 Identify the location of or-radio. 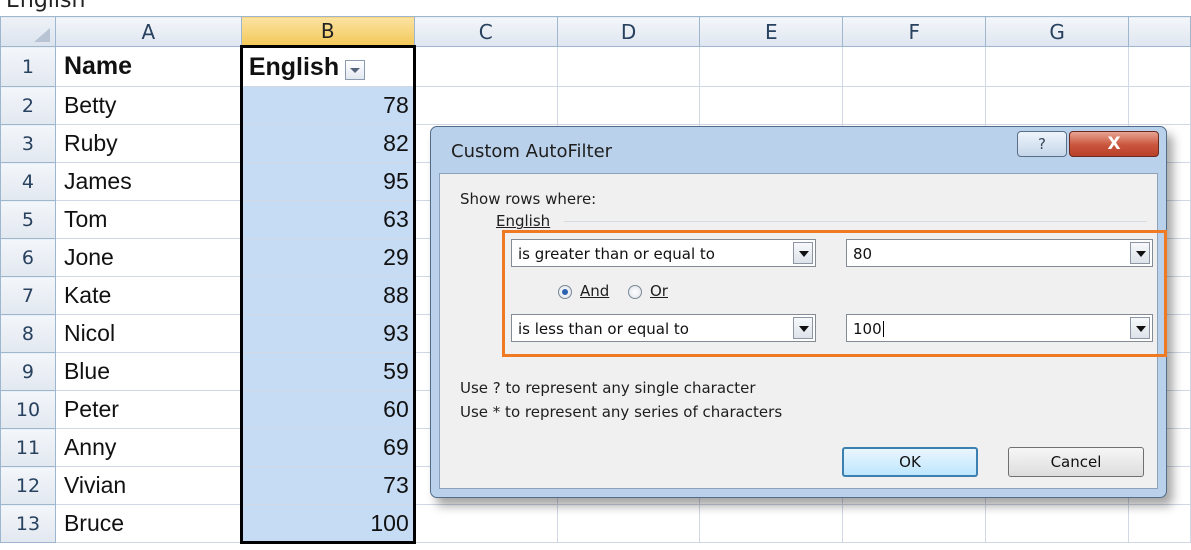
(635, 292).